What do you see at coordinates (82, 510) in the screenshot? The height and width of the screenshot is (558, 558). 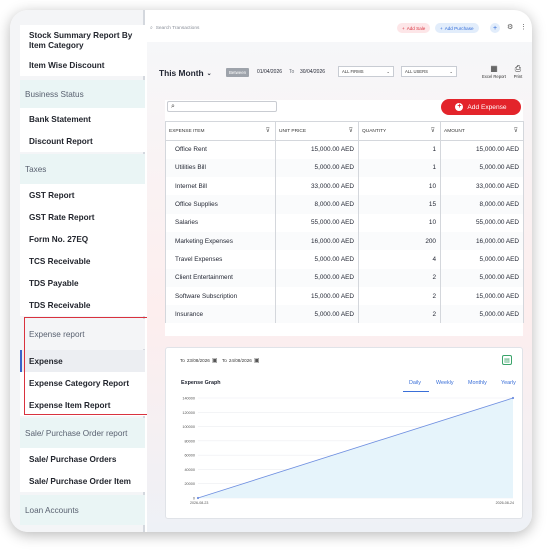 I see `sidebar-section-loan-accounts: Loan Accounts` at bounding box center [82, 510].